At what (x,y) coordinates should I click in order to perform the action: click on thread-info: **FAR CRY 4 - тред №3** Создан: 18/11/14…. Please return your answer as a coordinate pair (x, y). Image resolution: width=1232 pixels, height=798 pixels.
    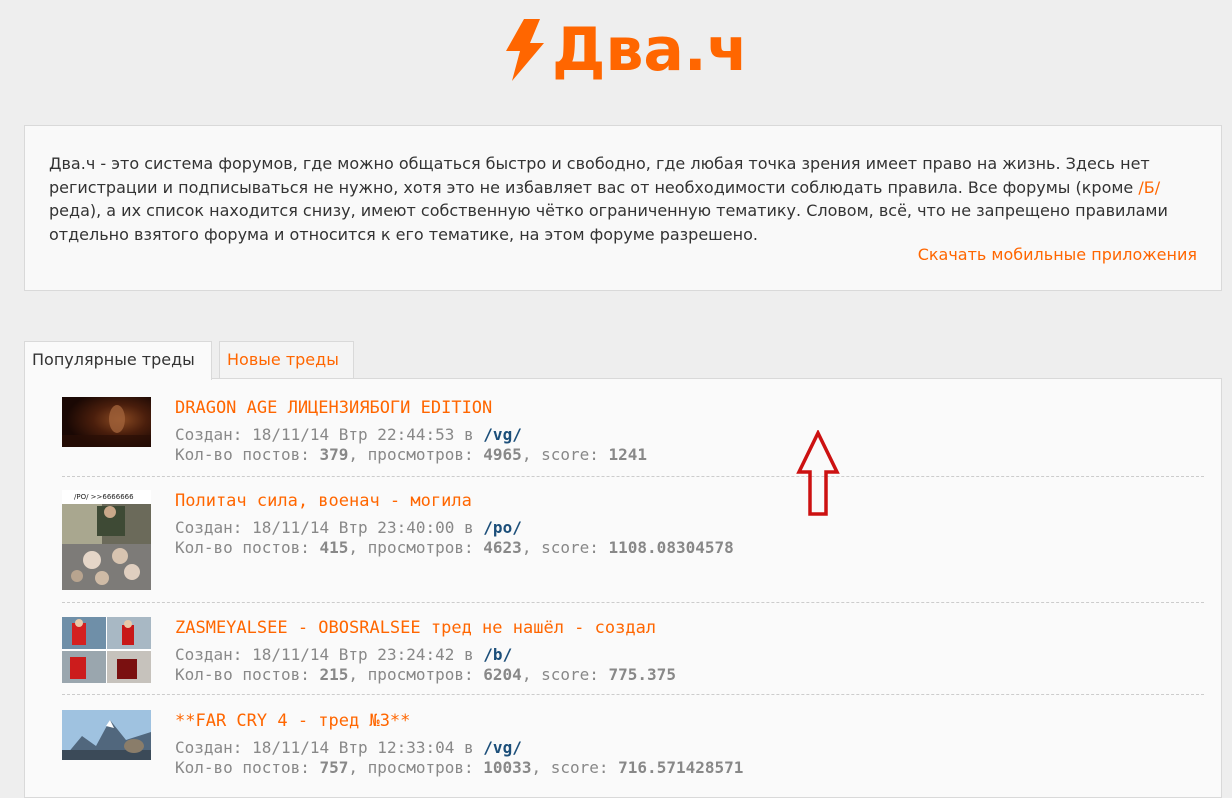
    Looking at the image, I should click on (685, 744).